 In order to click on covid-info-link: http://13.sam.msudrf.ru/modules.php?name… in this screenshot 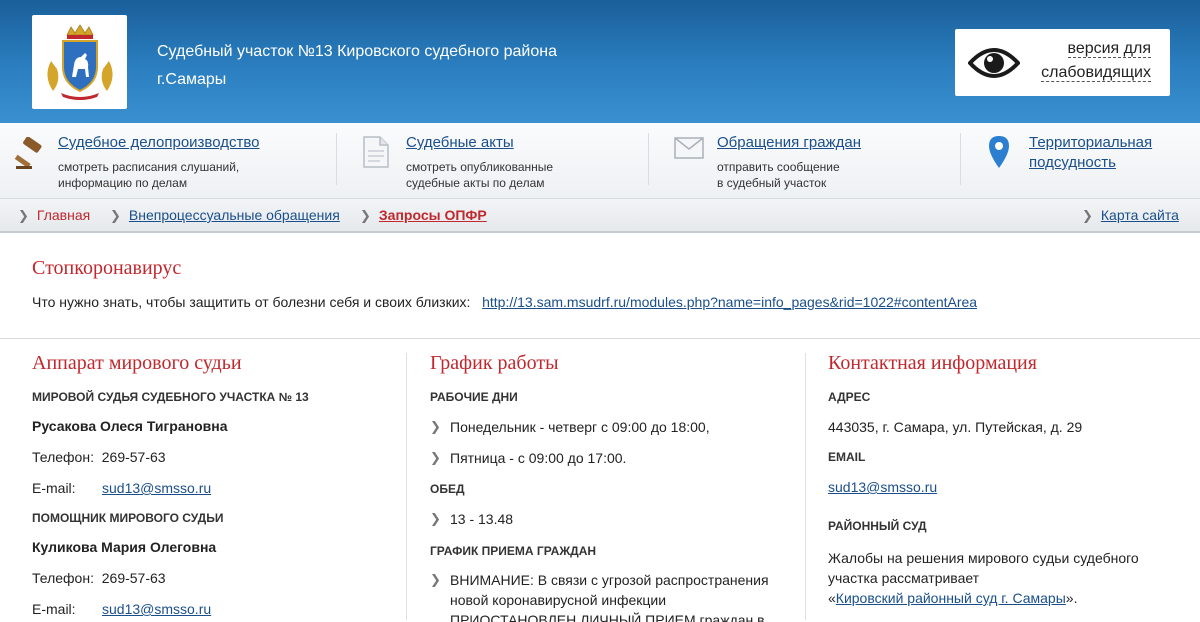, I will do `click(729, 302)`.